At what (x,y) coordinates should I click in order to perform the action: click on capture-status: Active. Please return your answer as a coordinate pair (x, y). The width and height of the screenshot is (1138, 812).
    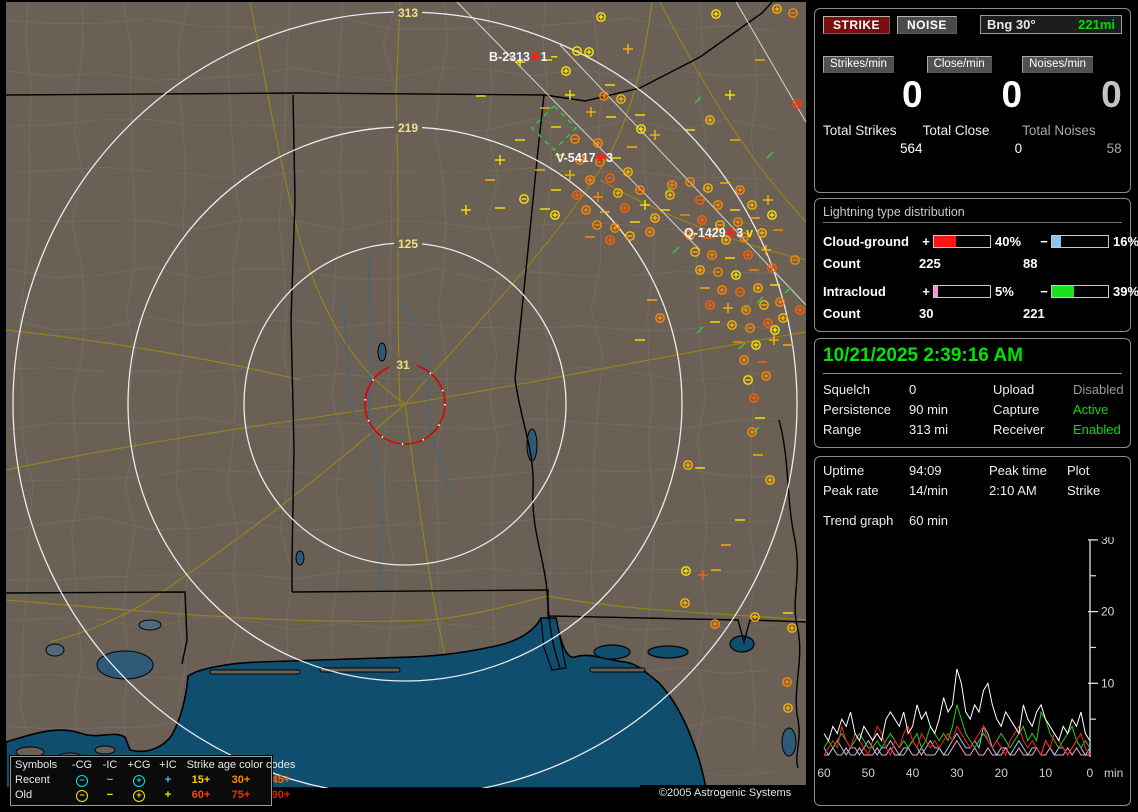
    Looking at the image, I should click on (1091, 409).